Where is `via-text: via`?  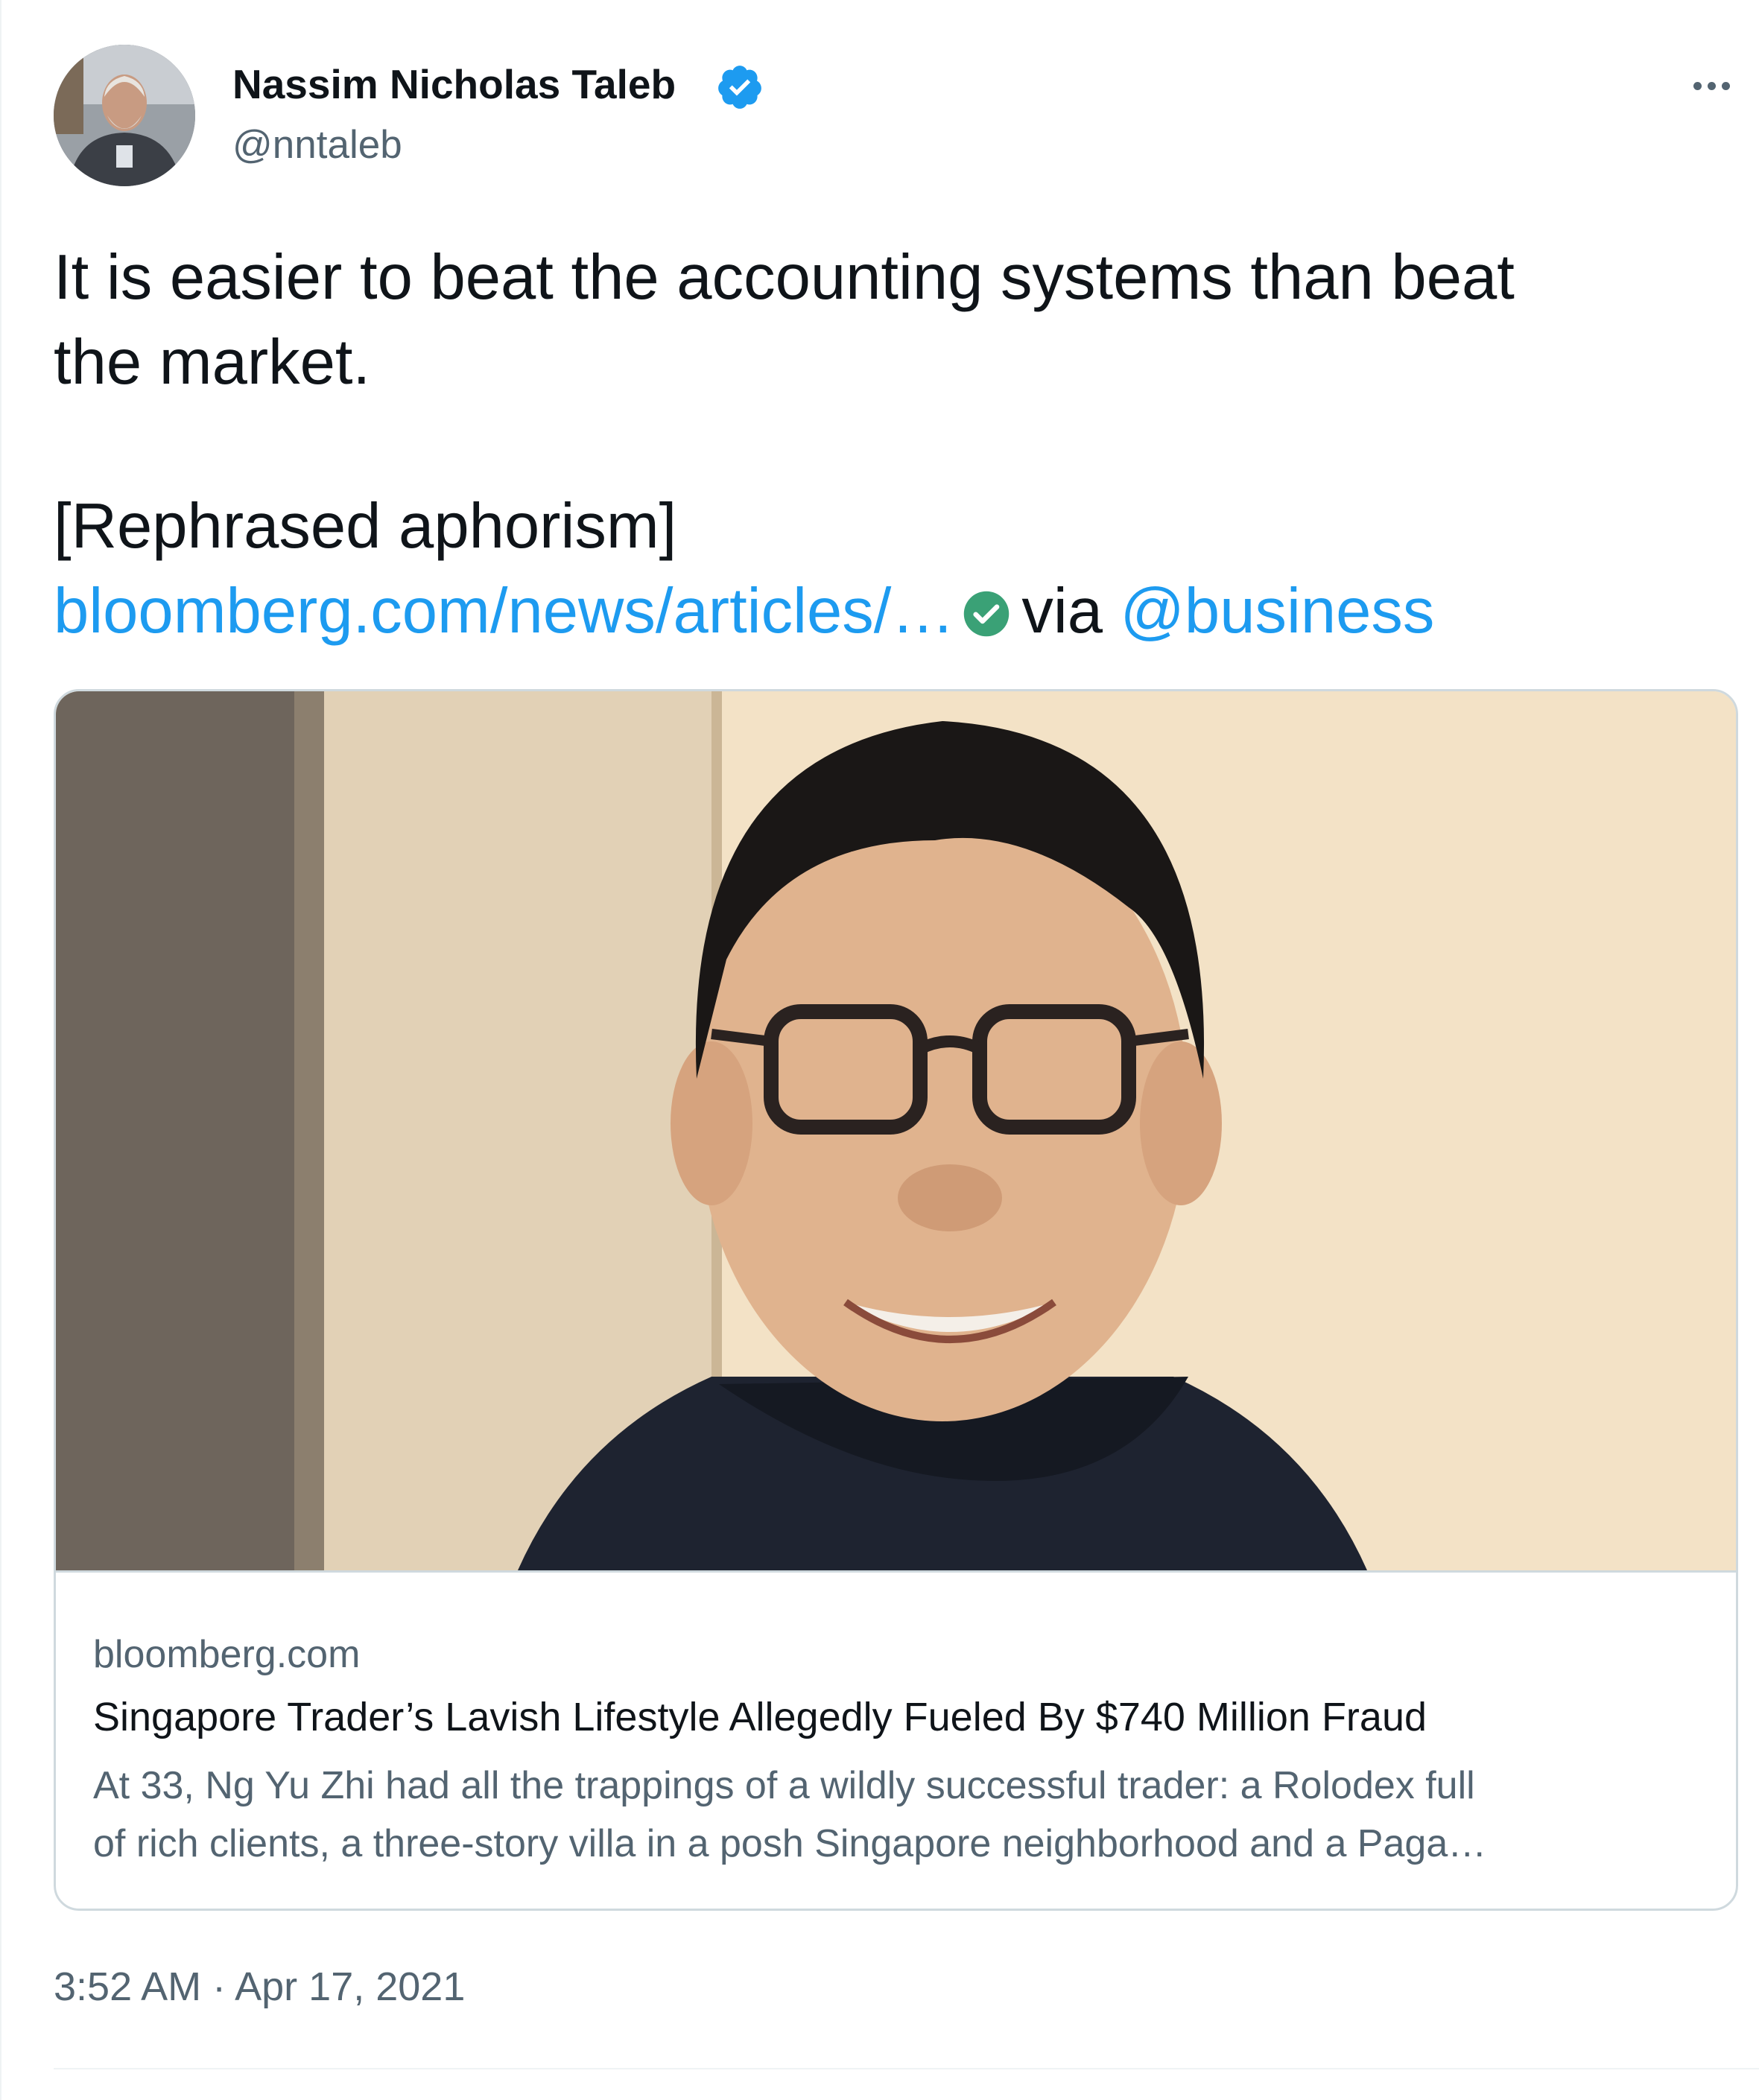
via-text: via is located at coordinates (1062, 611).